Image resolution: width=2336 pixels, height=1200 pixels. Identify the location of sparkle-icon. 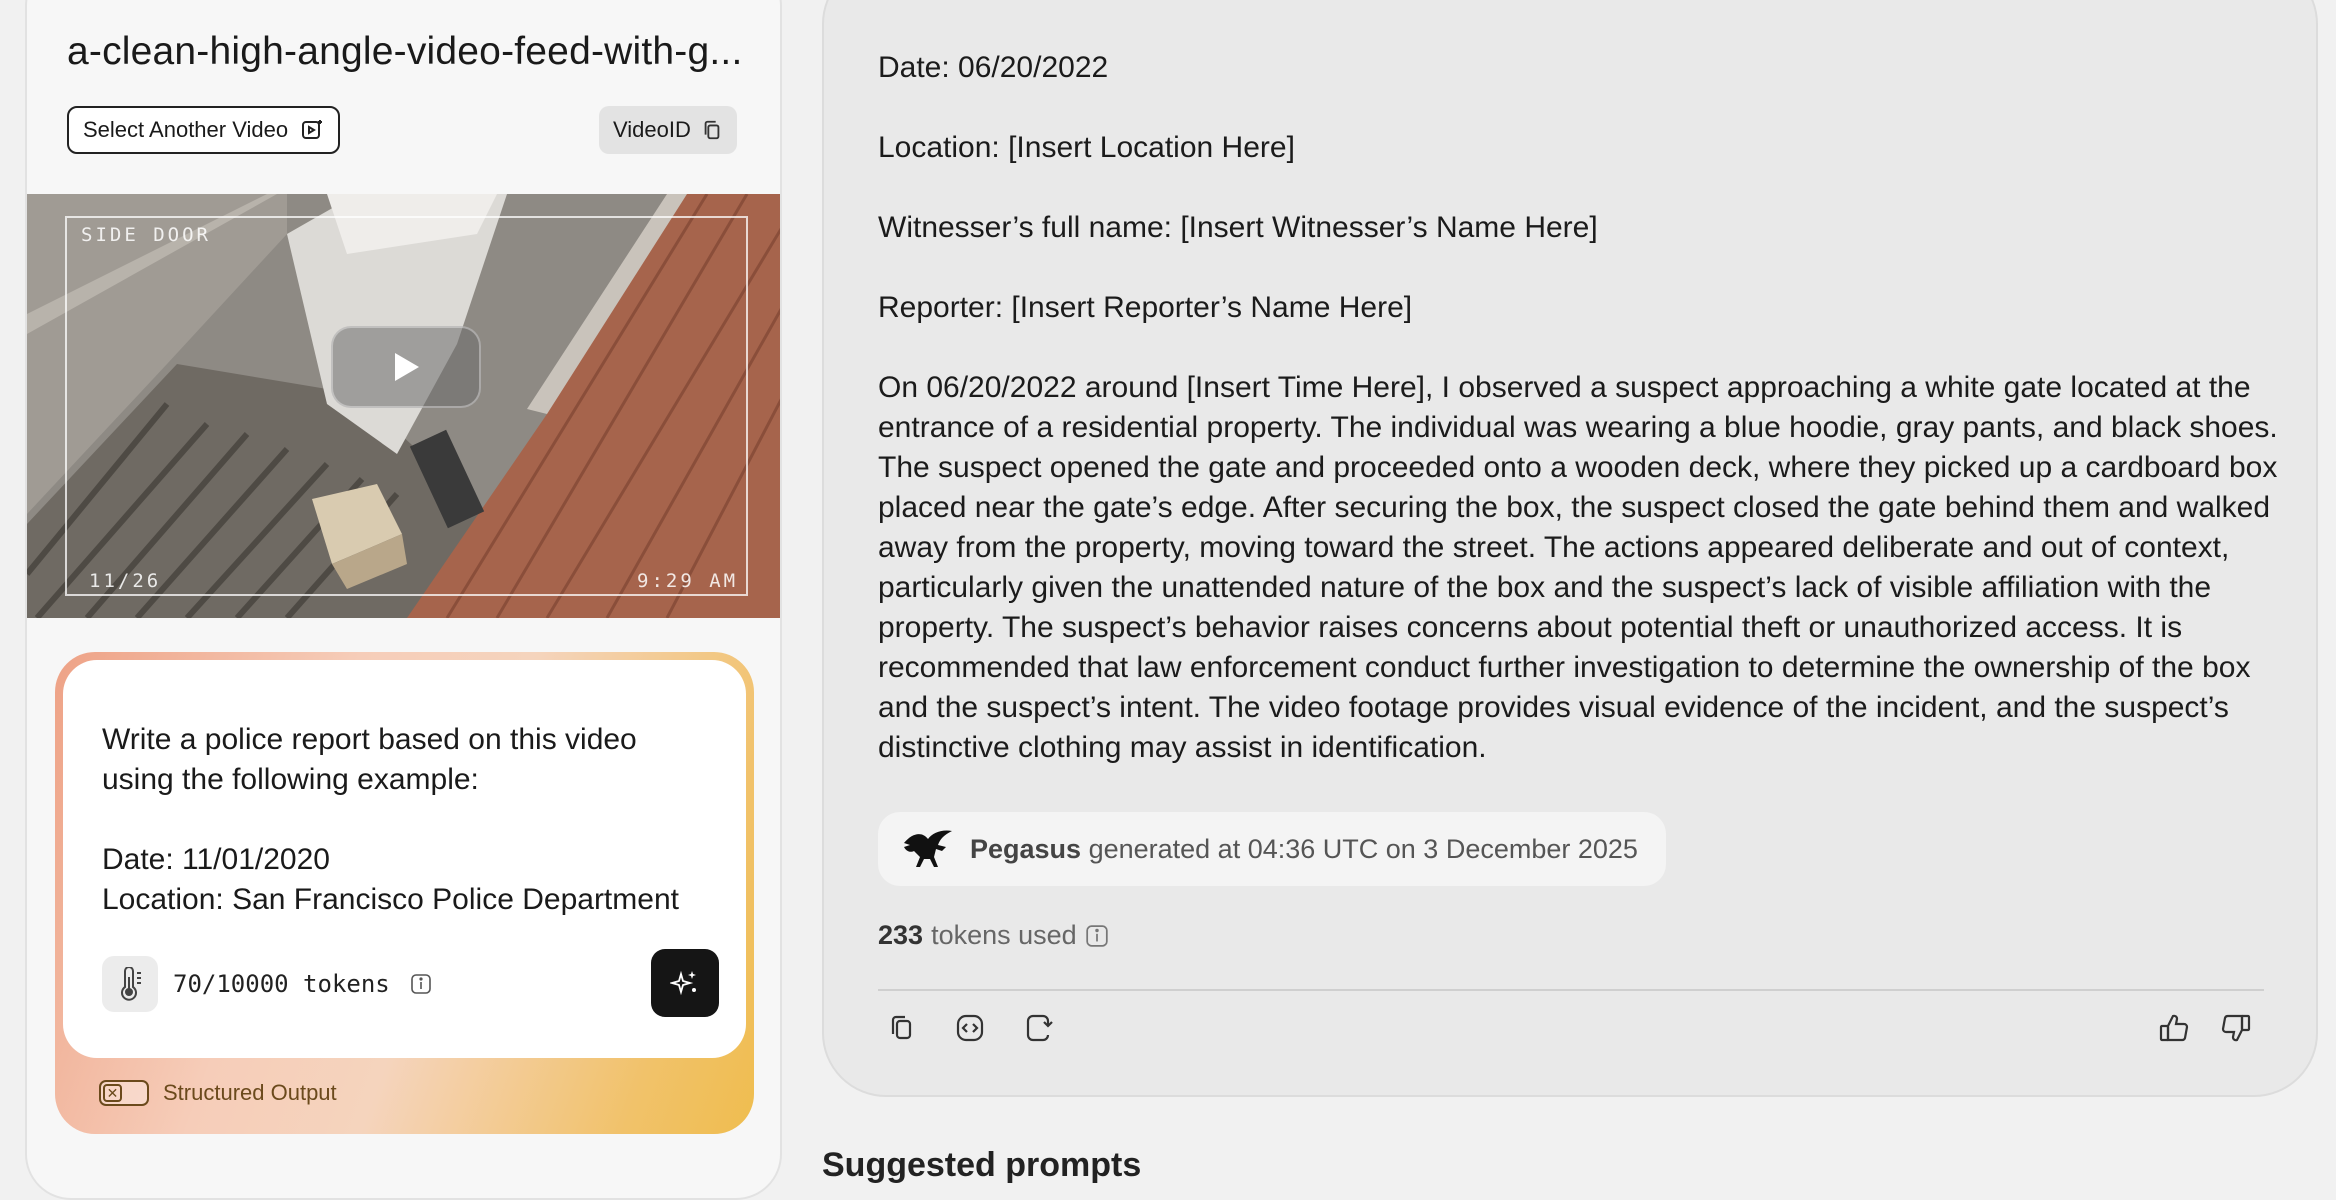
(683, 983).